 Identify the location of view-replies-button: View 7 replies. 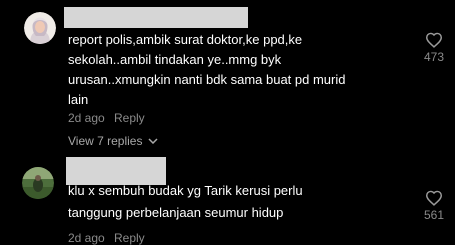
(113, 141).